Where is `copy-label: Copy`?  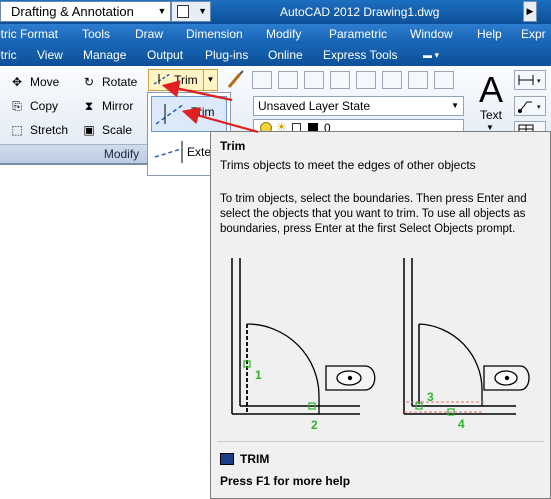 copy-label: Copy is located at coordinates (44, 106).